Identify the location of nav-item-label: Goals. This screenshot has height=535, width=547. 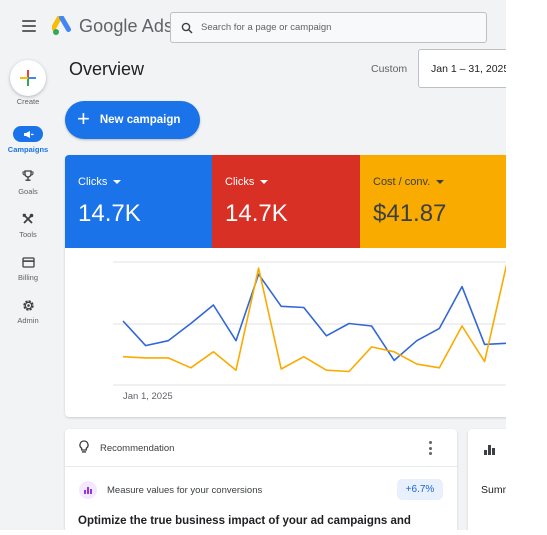
(28, 191).